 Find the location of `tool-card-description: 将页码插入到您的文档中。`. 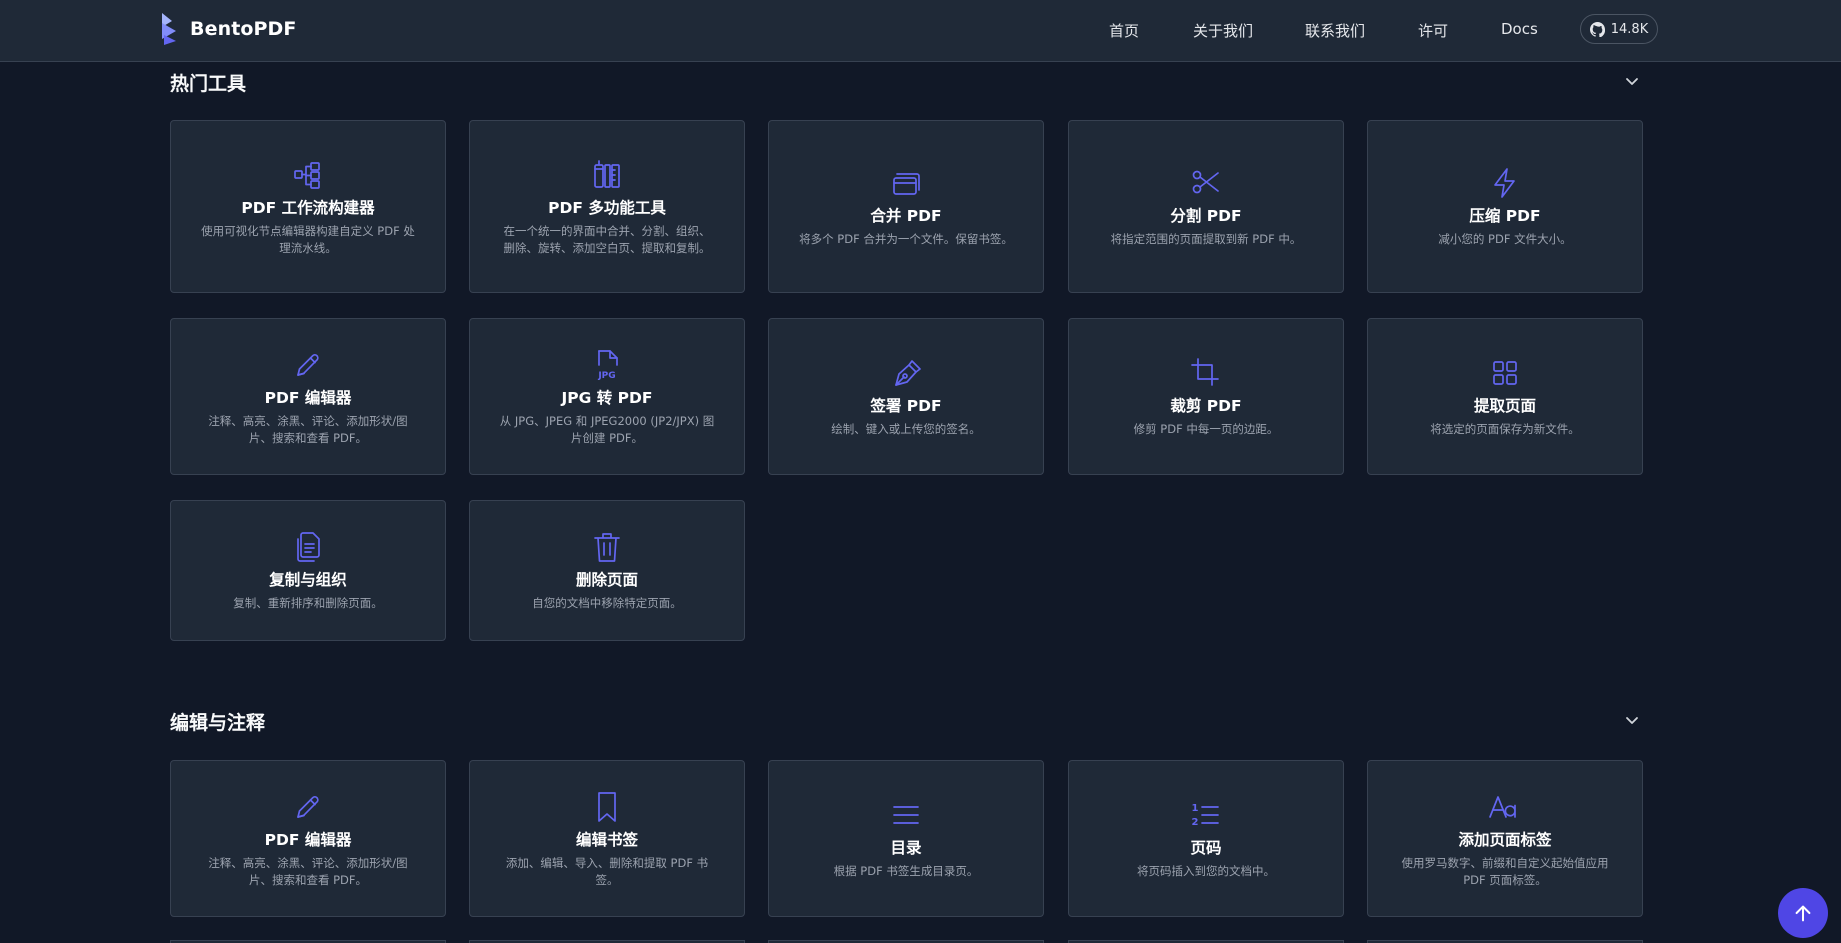

tool-card-description: 将页码插入到您的文档中。 is located at coordinates (1206, 871).